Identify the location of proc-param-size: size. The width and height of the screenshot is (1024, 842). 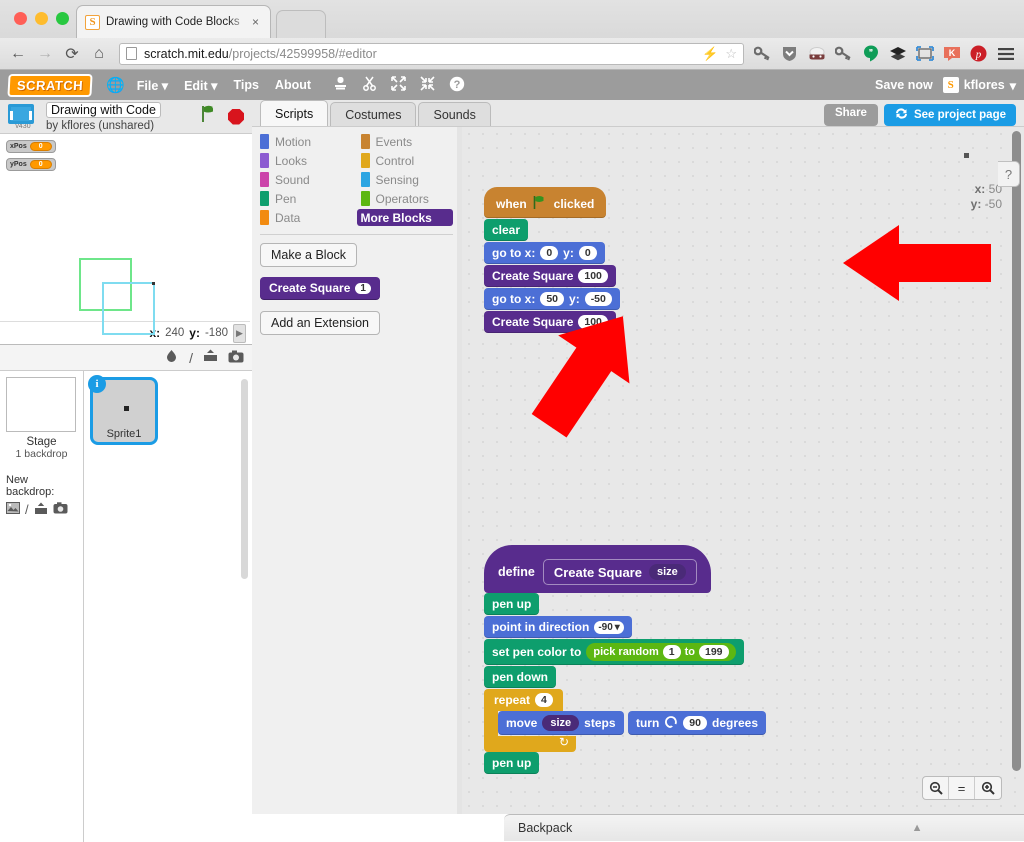
(667, 572).